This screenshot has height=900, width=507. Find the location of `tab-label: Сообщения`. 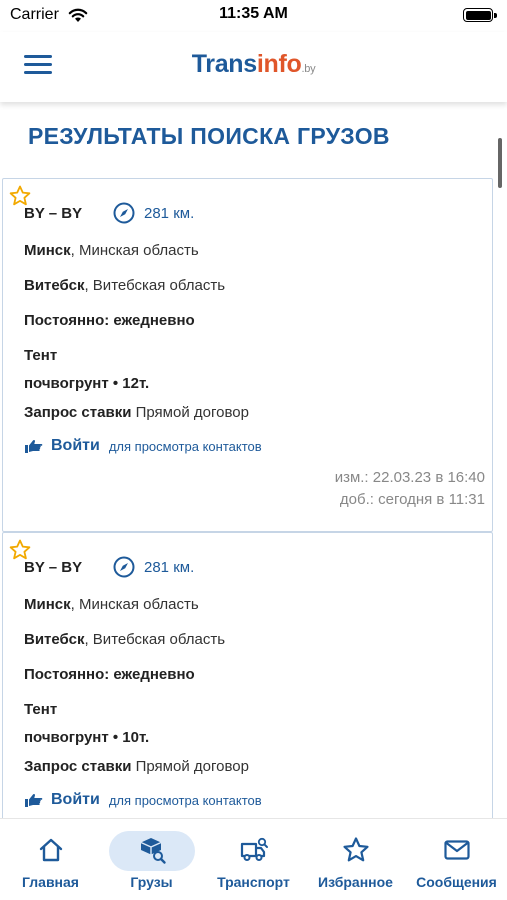

tab-label: Сообщения is located at coordinates (456, 882).